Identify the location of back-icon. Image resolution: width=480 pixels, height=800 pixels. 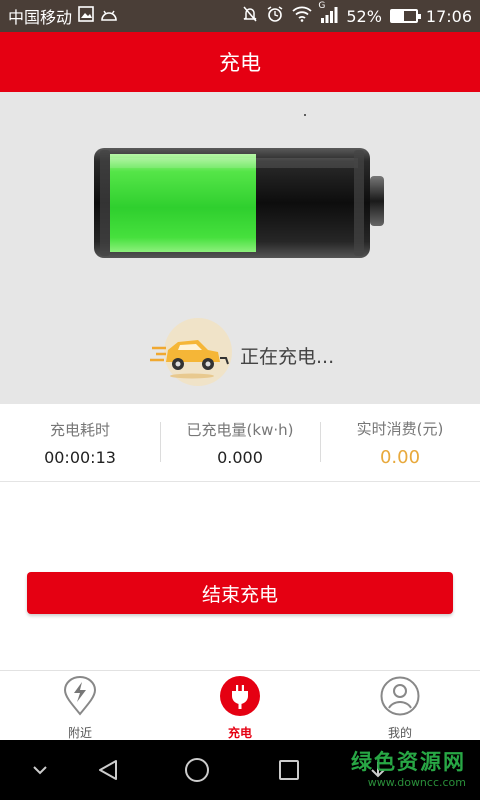
(108, 770).